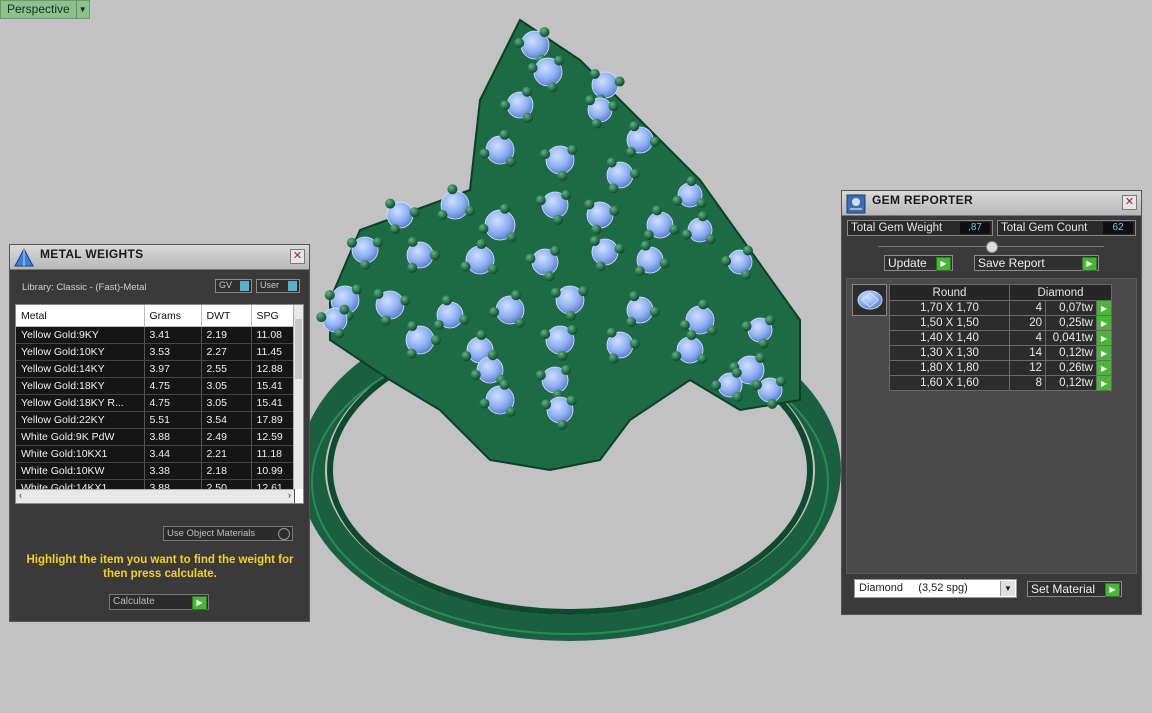 The height and width of the screenshot is (713, 1152). Describe the element at coordinates (155, 437) in the screenshot. I see `table-row: White Gold:9K PdW 3.88 2.49 12.59` at that location.